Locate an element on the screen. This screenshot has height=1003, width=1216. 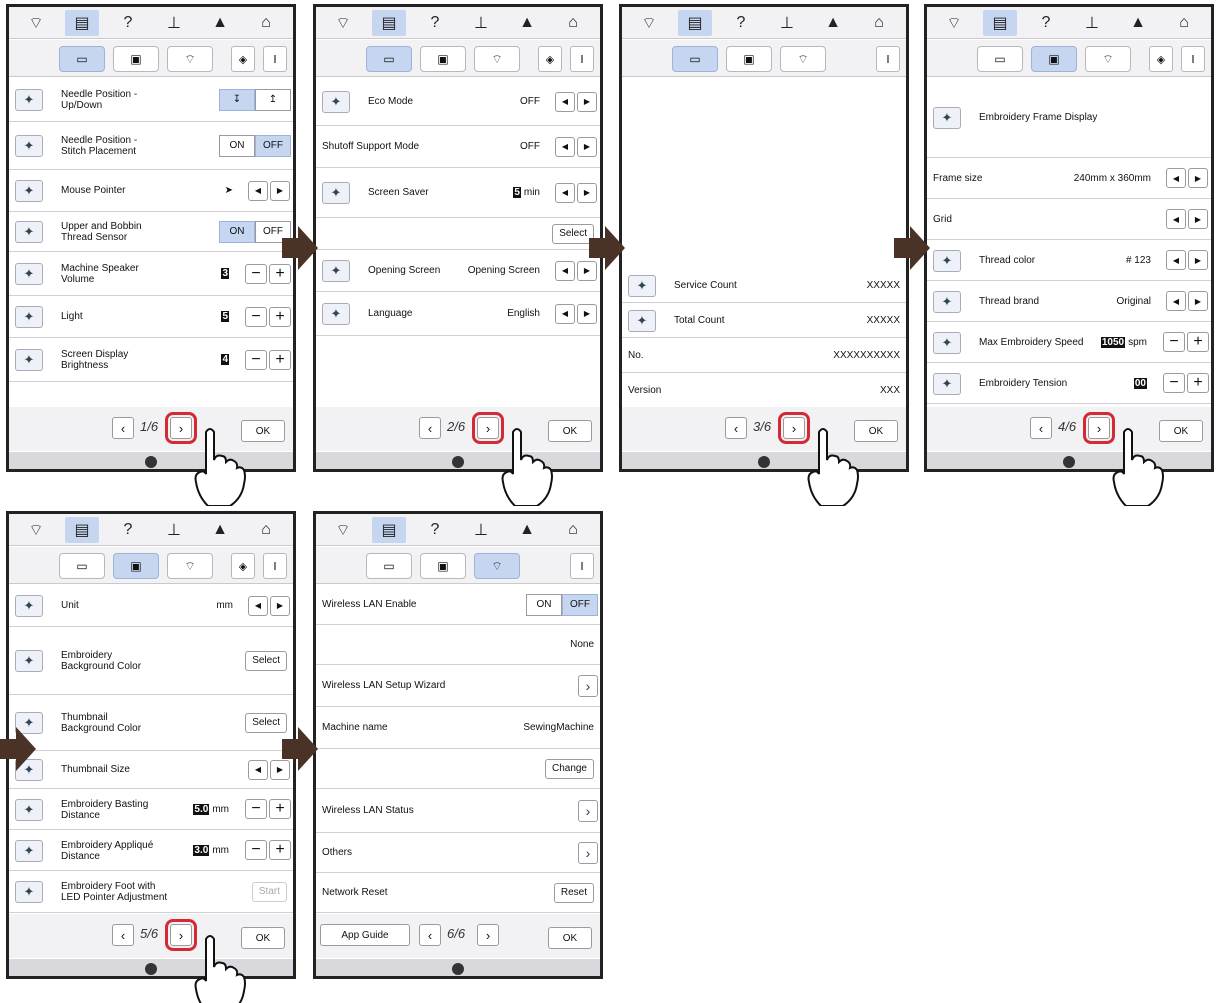
segment-button: ↥ is located at coordinates (273, 99).